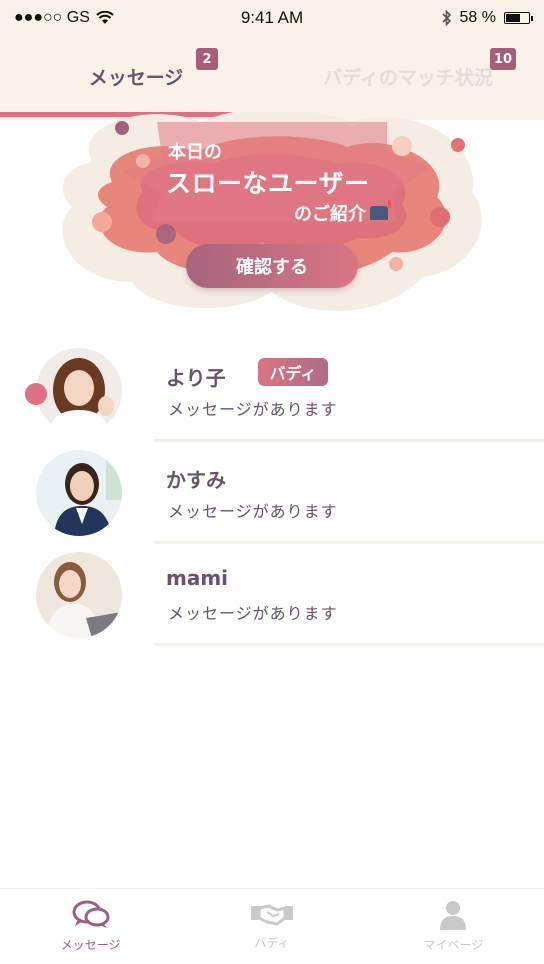 The height and width of the screenshot is (964, 544). I want to click on nav-label-messages: メッセージ, so click(90, 945).